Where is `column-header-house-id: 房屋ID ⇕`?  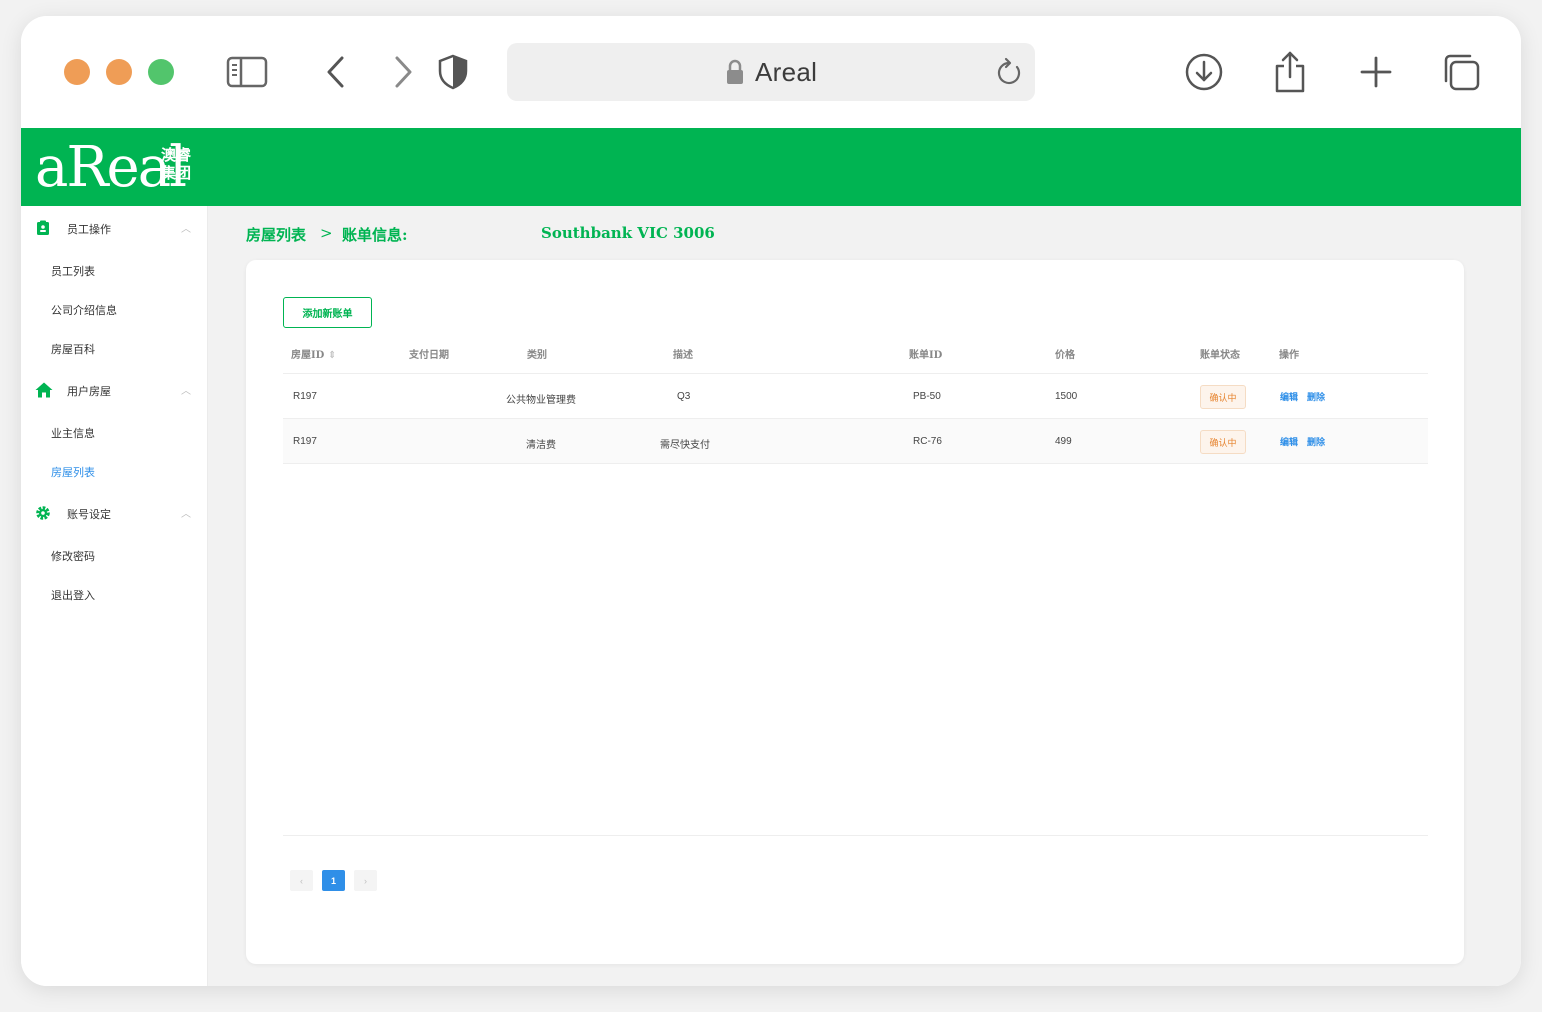
column-header-house-id: 房屋ID ⇕ is located at coordinates (313, 353).